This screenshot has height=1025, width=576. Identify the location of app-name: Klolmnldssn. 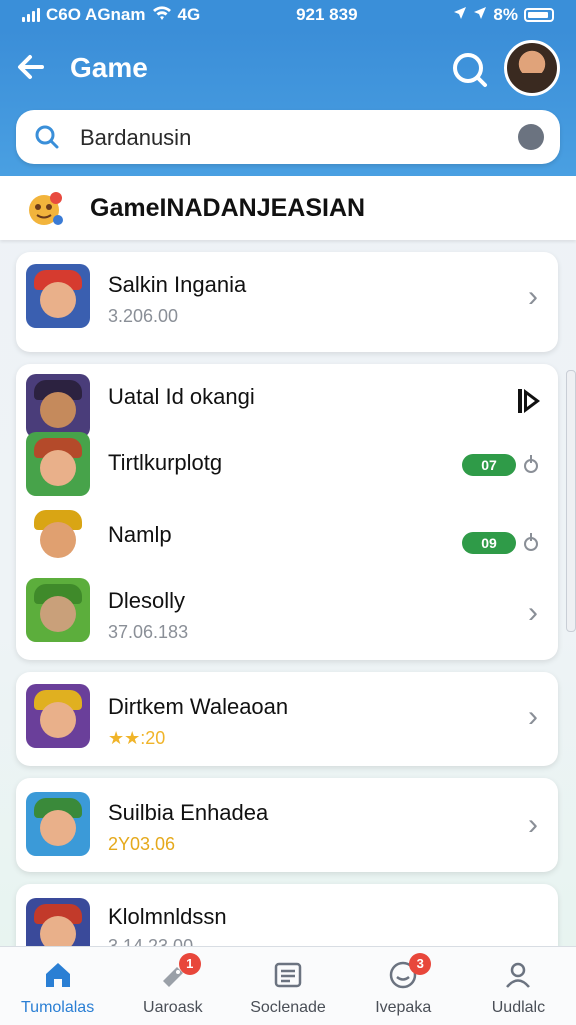
(167, 916).